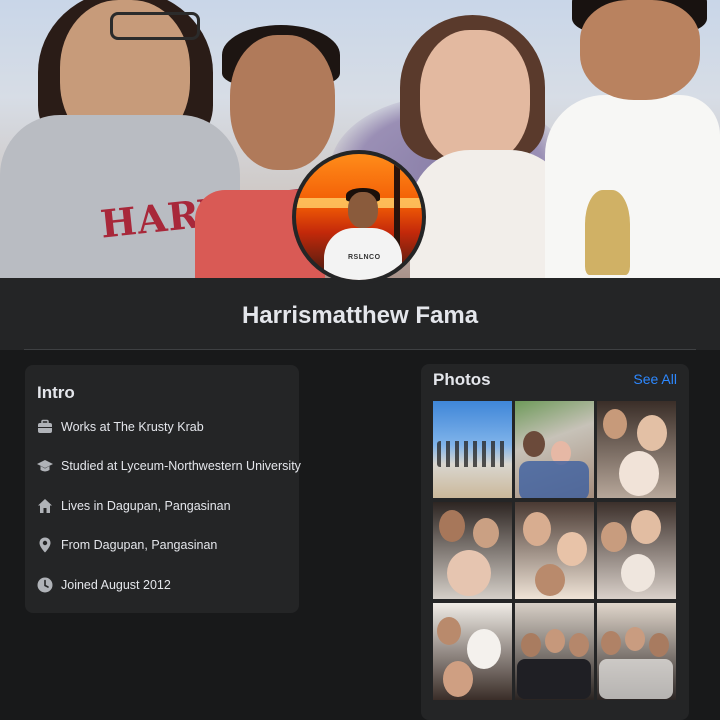 The width and height of the screenshot is (720, 720). Describe the element at coordinates (45, 585) in the screenshot. I see `clock-icon` at that location.